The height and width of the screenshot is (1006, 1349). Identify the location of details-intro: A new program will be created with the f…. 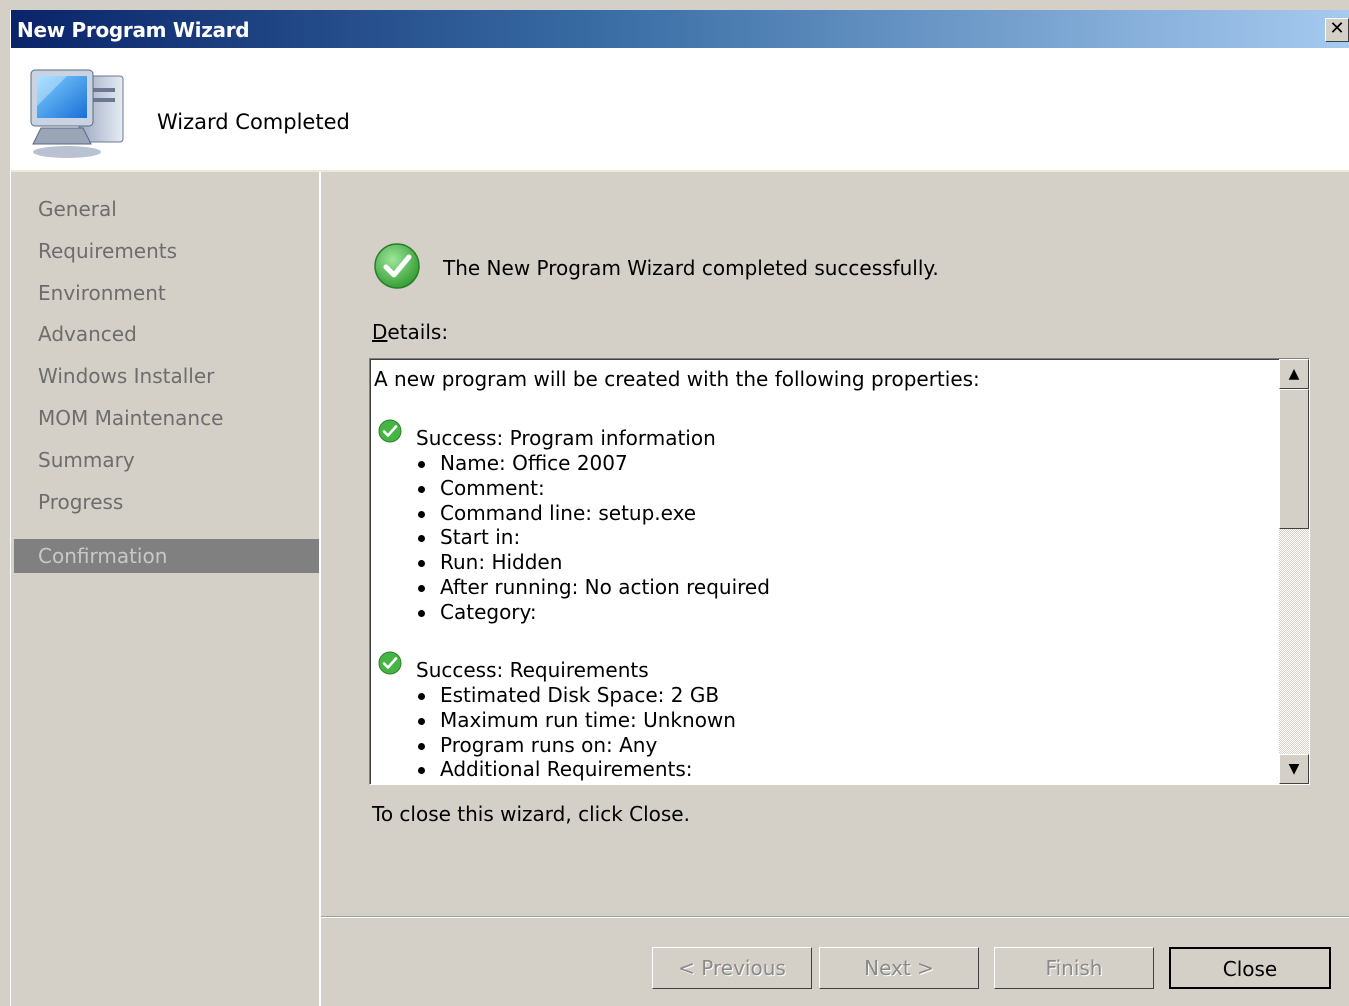
(677, 379).